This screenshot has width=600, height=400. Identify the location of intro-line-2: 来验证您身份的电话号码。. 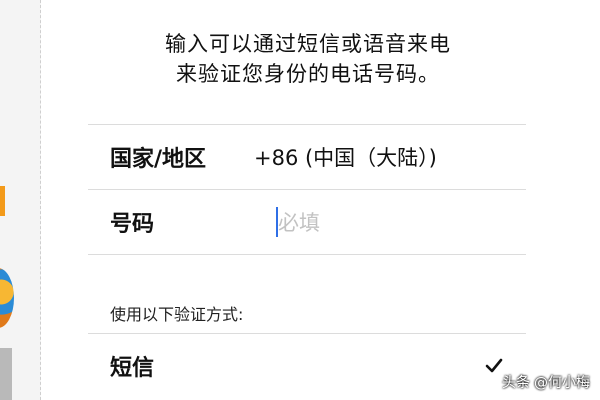
(308, 74).